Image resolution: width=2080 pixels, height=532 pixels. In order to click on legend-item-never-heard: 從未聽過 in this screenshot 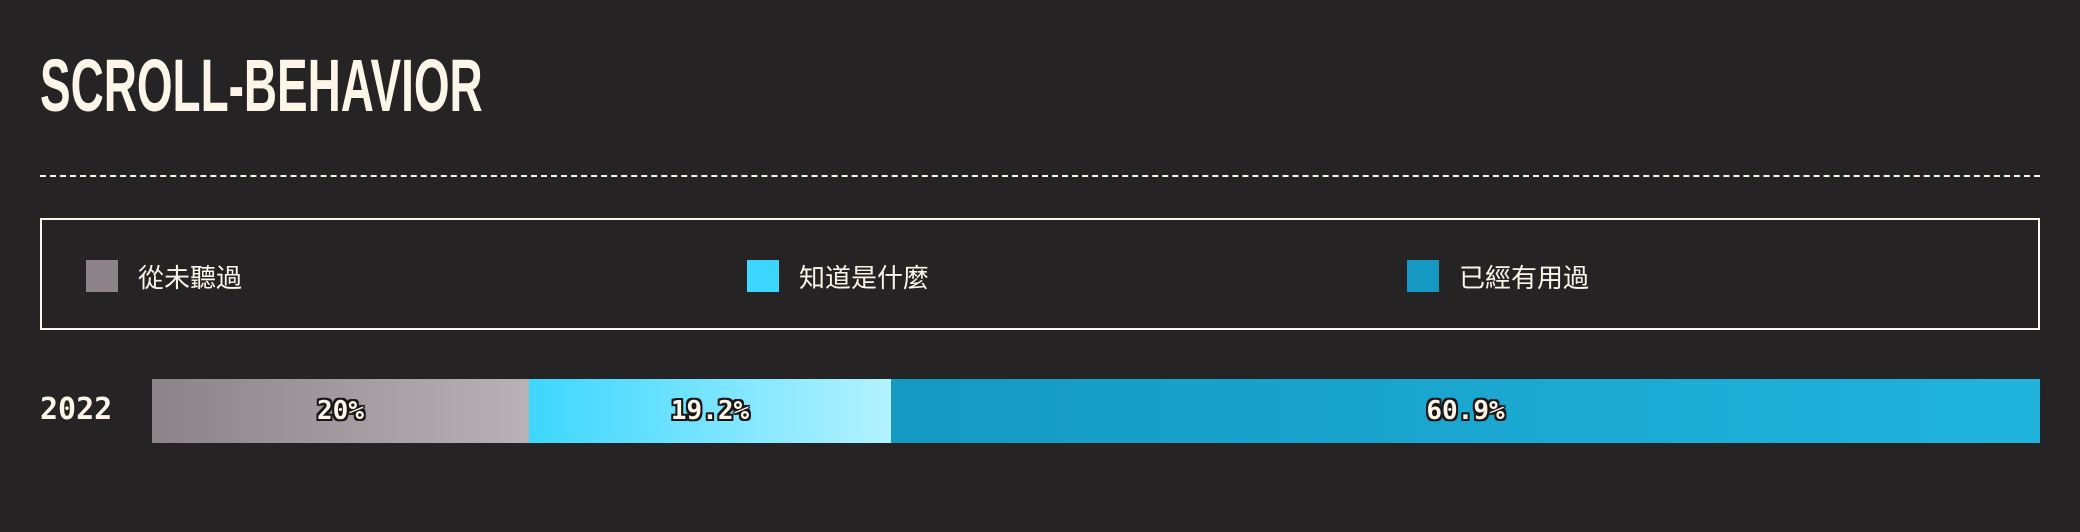, I will do `click(164, 277)`.